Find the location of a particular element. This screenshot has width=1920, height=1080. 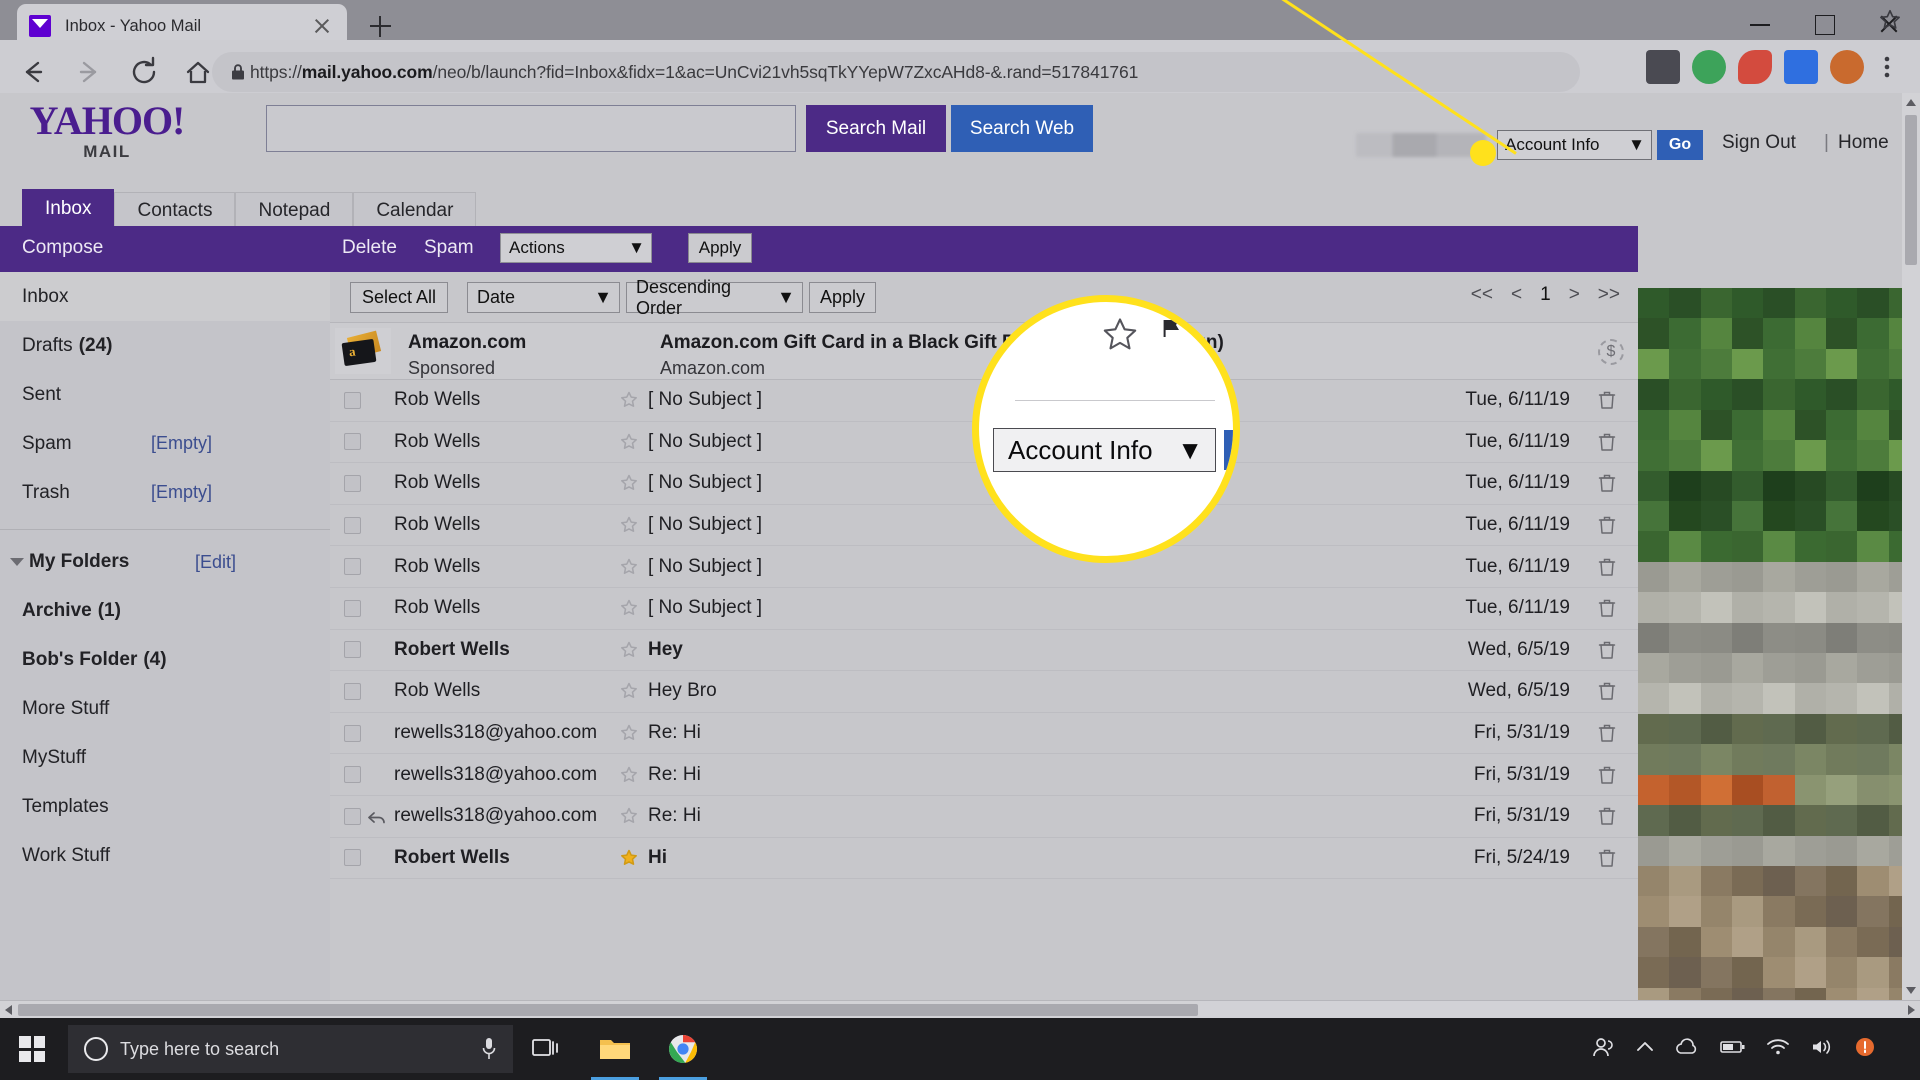

sidebar-item-spam: Spam [Empty] is located at coordinates (165, 443).